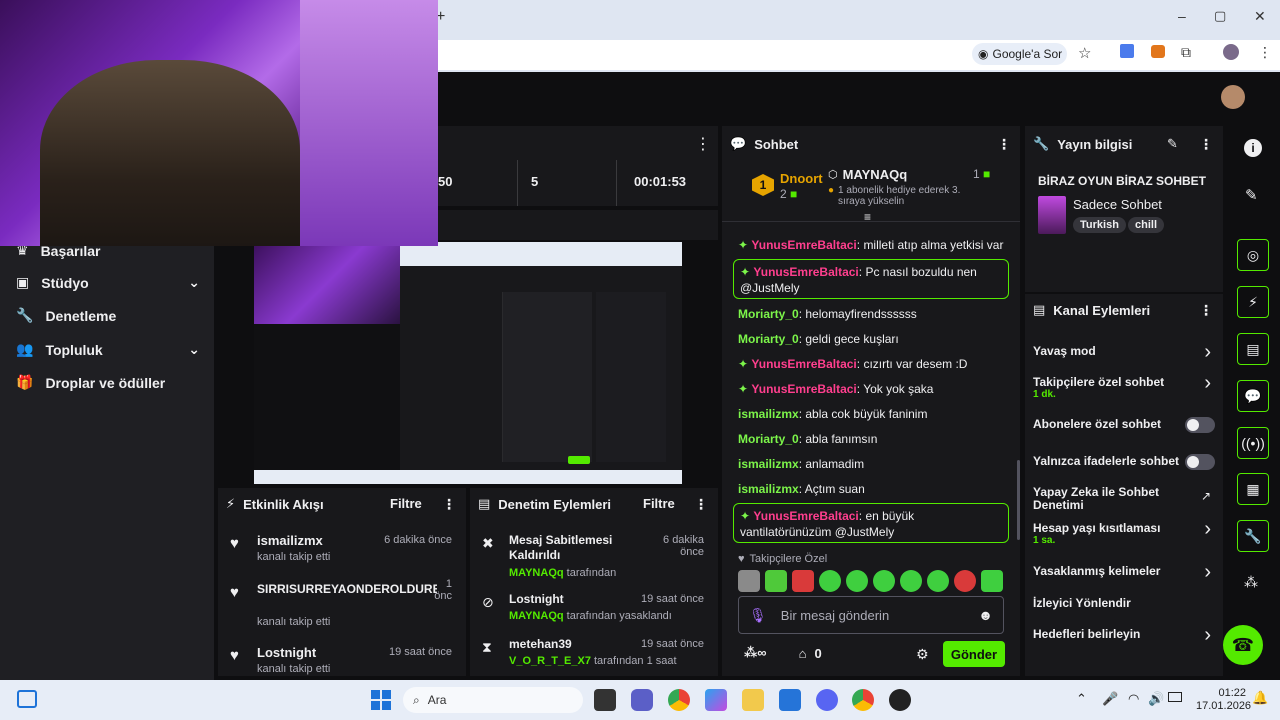 The width and height of the screenshot is (1280, 720). What do you see at coordinates (1182, 16) in the screenshot?
I see `minimize-button: –` at bounding box center [1182, 16].